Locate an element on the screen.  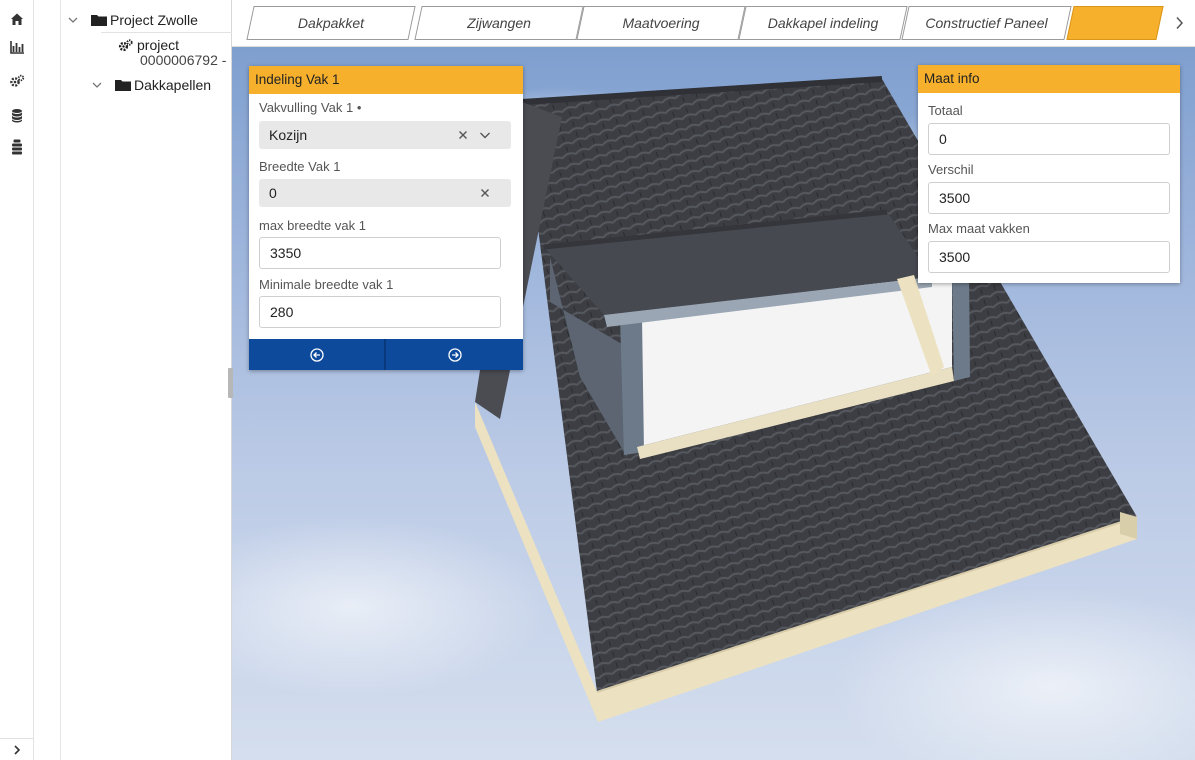
tab-label: Zijwangen is located at coordinates (499, 23).